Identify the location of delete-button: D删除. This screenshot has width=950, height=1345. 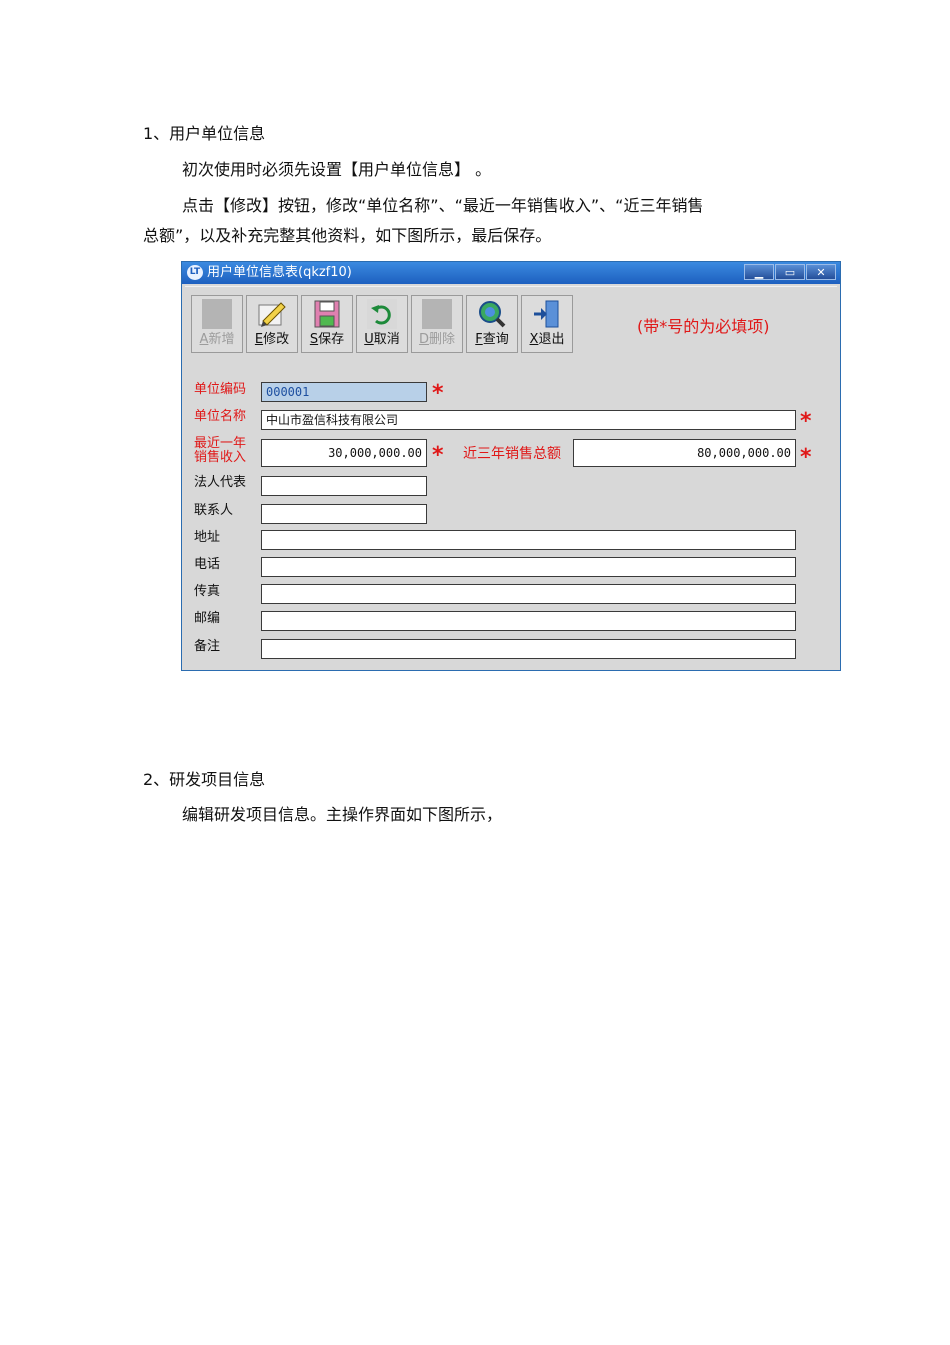
(437, 324).